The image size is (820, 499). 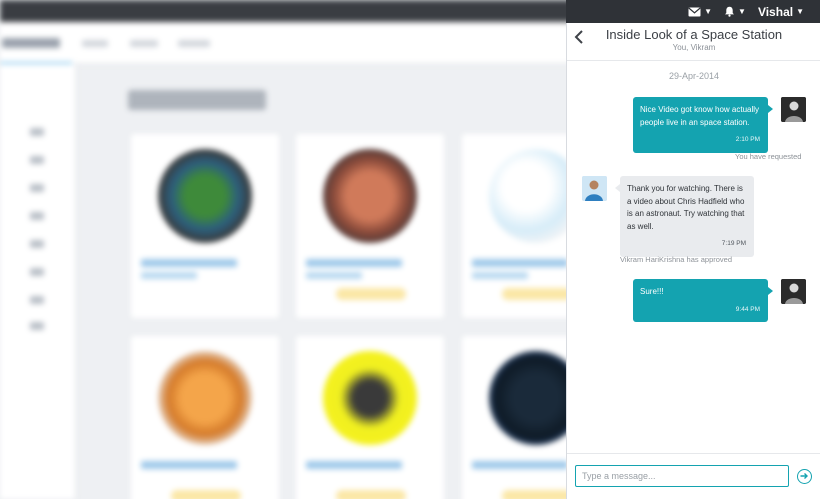 I want to click on background-heading, so click(x=197, y=100).